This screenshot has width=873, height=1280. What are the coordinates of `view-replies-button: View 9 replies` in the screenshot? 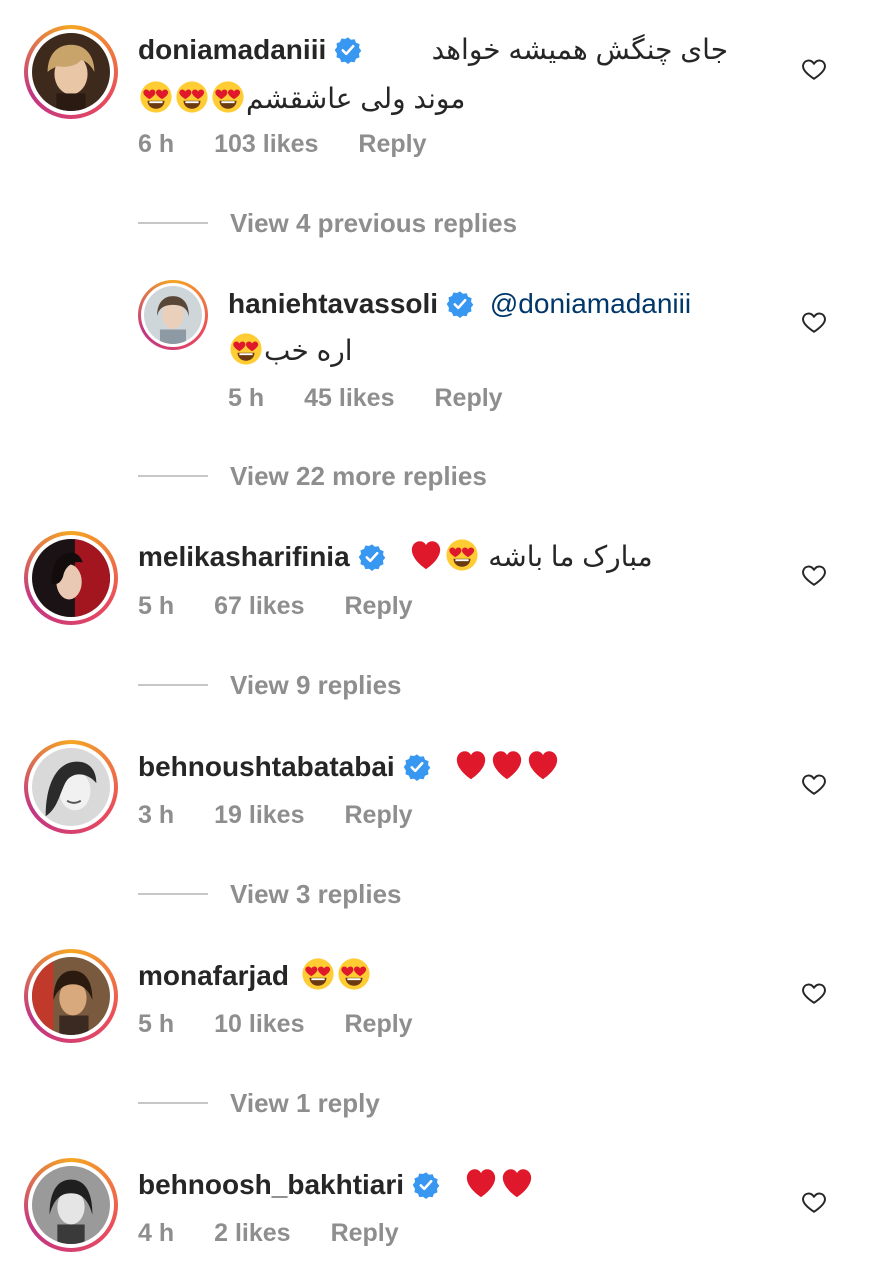 It's located at (270, 685).